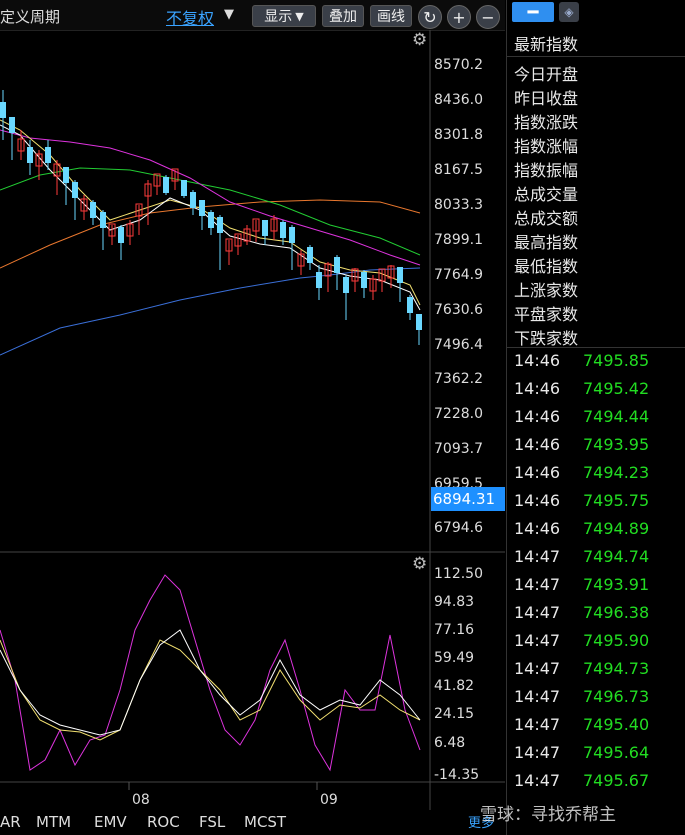  What do you see at coordinates (233, 795) in the screenshot?
I see `date-axis: 08 09` at bounding box center [233, 795].